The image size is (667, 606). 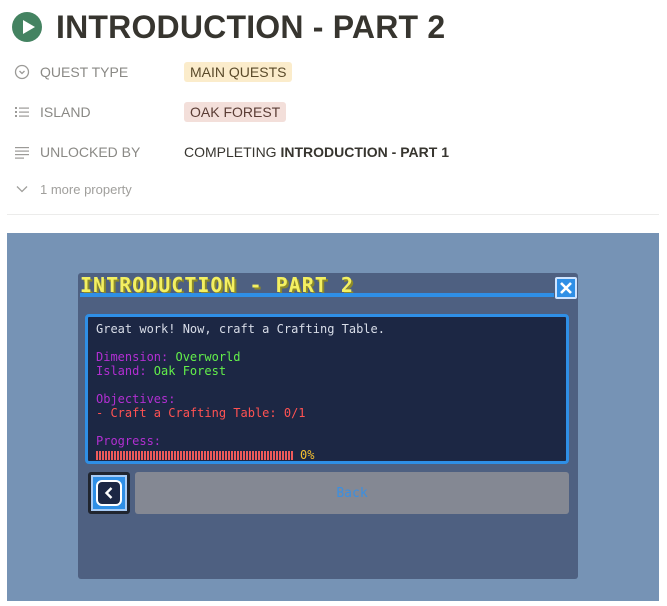 What do you see at coordinates (208, 357) in the screenshot?
I see `dimension-value: Overworld` at bounding box center [208, 357].